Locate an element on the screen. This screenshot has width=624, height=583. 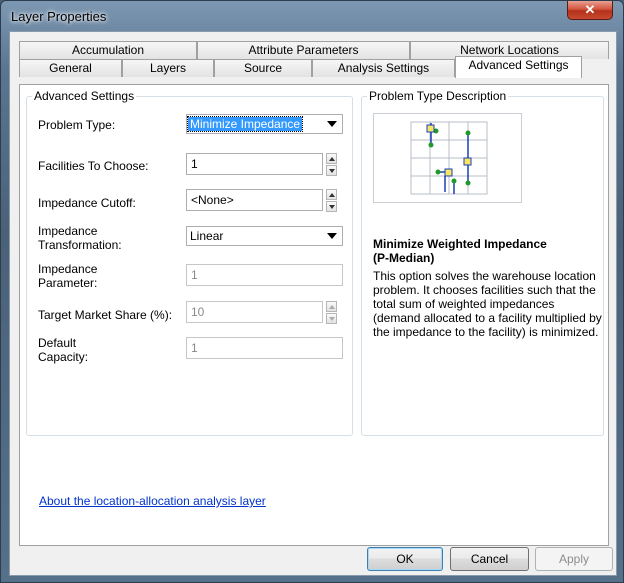
default-capacity-input: 1 is located at coordinates (264, 348).